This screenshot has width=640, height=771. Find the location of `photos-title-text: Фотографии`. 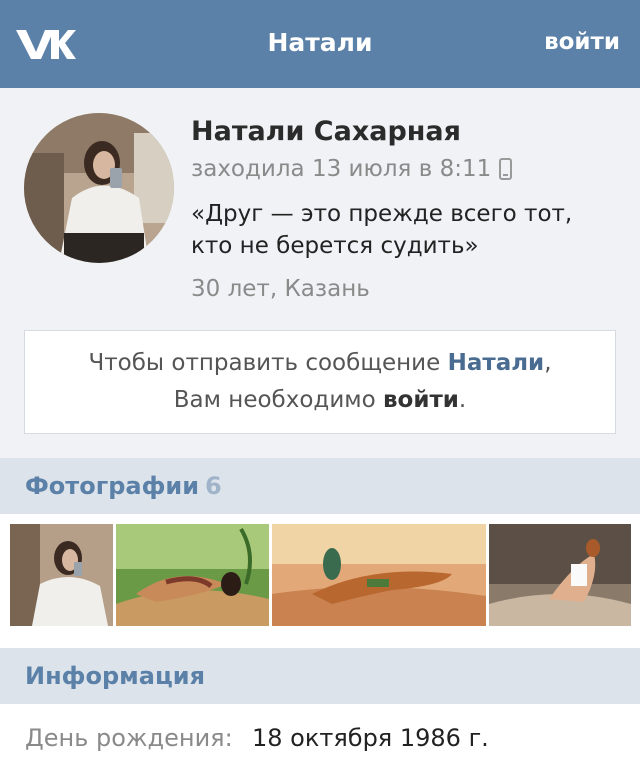

photos-title-text: Фотографии is located at coordinates (112, 486).